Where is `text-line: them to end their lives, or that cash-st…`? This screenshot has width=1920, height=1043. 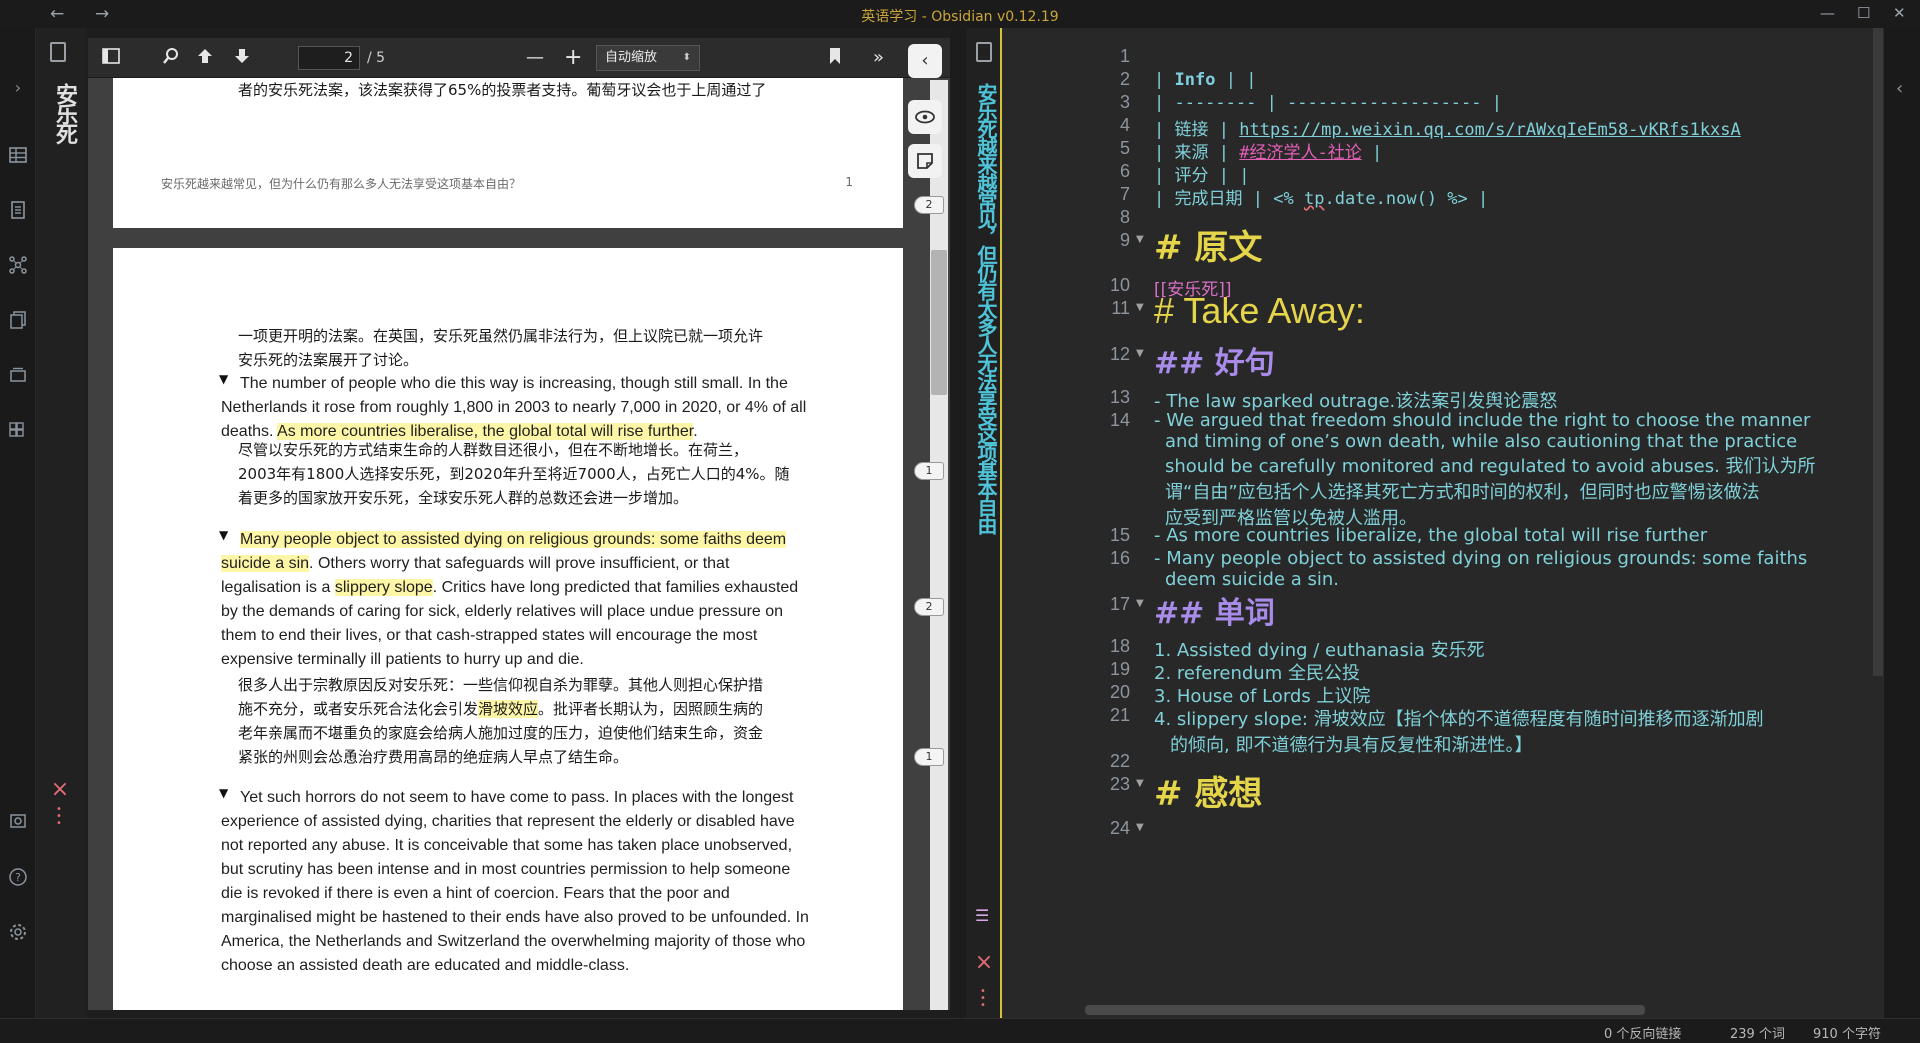 text-line: them to end their lives, or that cash-st… is located at coordinates (489, 635).